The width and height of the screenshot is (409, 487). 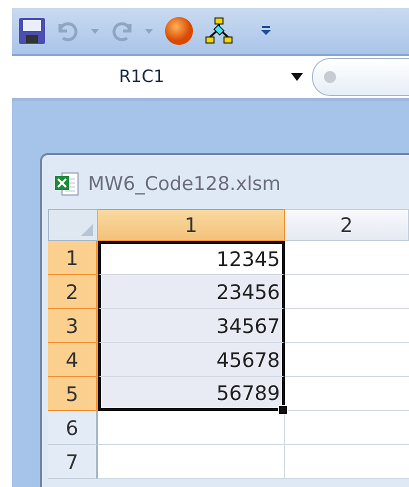 I want to click on caret-icon, so click(x=297, y=77).